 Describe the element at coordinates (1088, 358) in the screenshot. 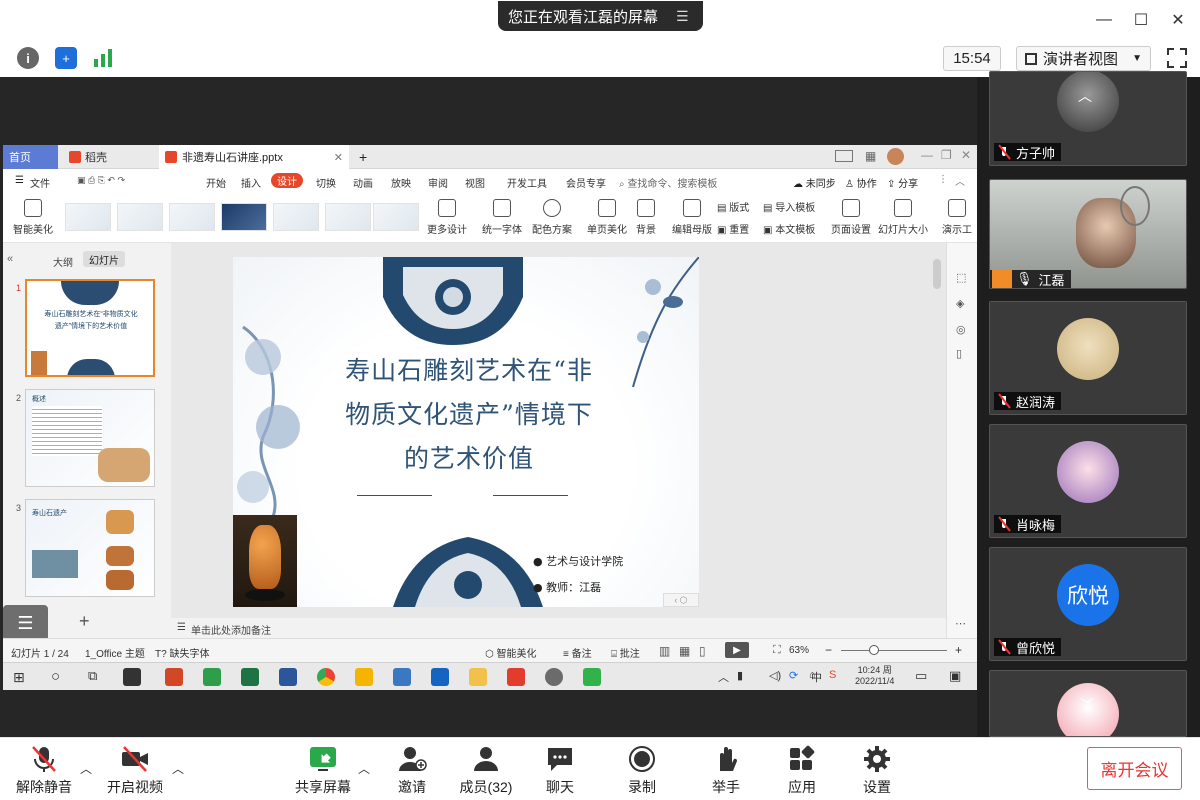

I see `participant-tile: 赵润涛` at that location.